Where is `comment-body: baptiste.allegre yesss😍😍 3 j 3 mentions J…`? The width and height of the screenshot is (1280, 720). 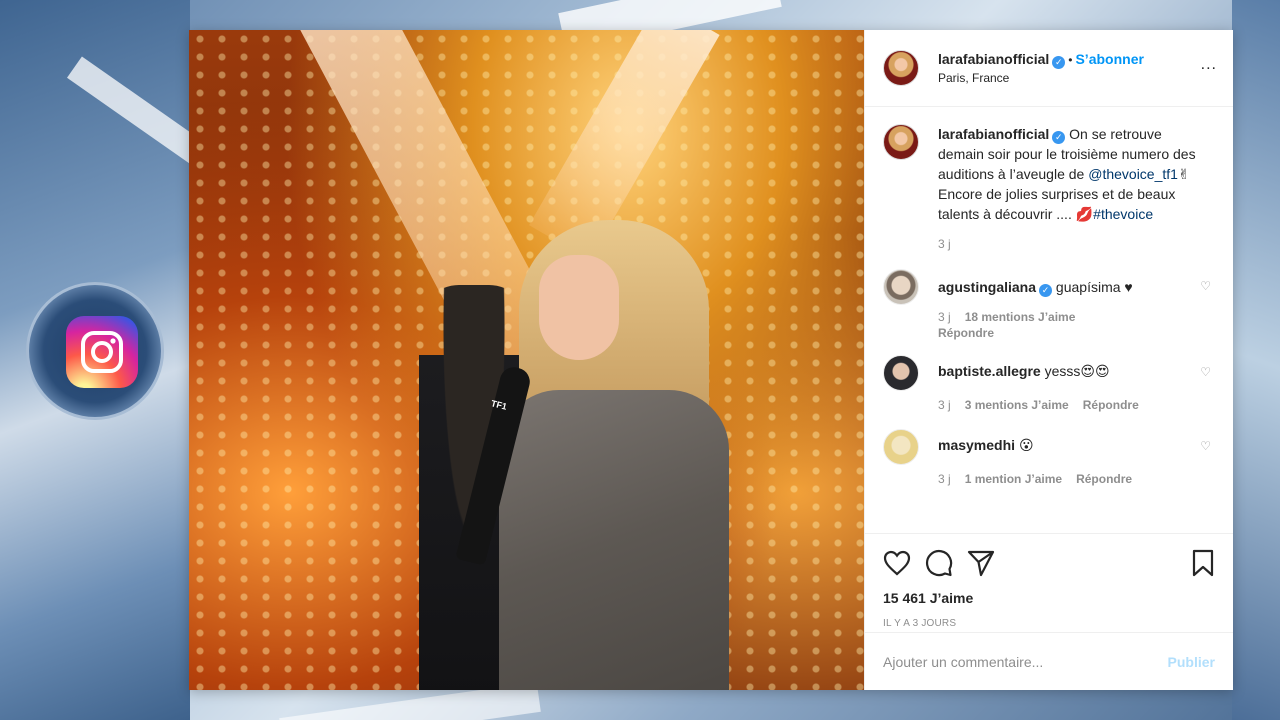
comment-body: baptiste.allegre yesss😍😍 3 j 3 mentions J… is located at coordinates (1073, 385).